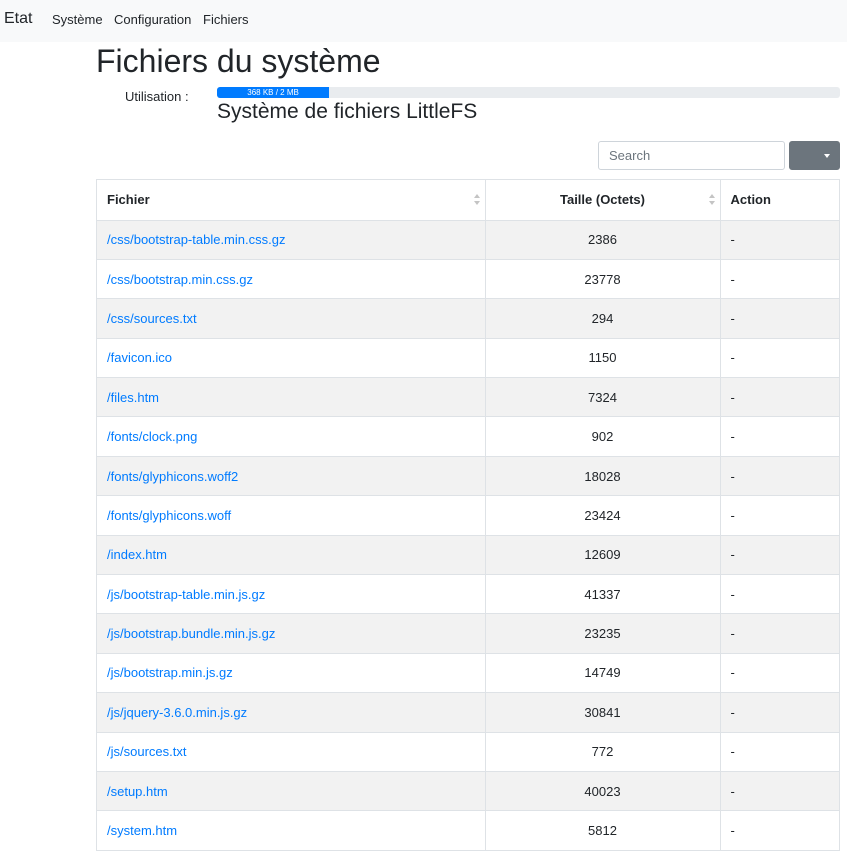 Image resolution: width=847 pixels, height=858 pixels. I want to click on file-cell: /js/bootstrap-table.min.js.gz, so click(291, 594).